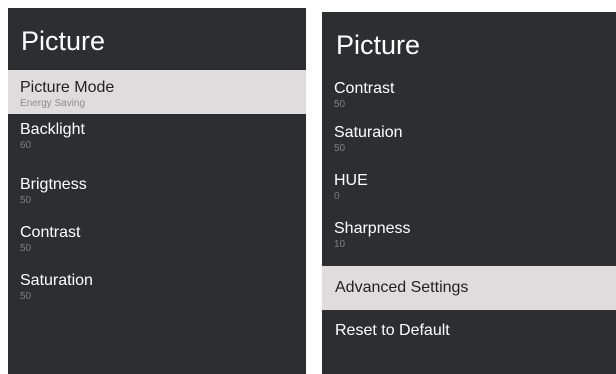 This screenshot has width=616, height=374. I want to click on menu-item-label: Brigtness, so click(53, 184).